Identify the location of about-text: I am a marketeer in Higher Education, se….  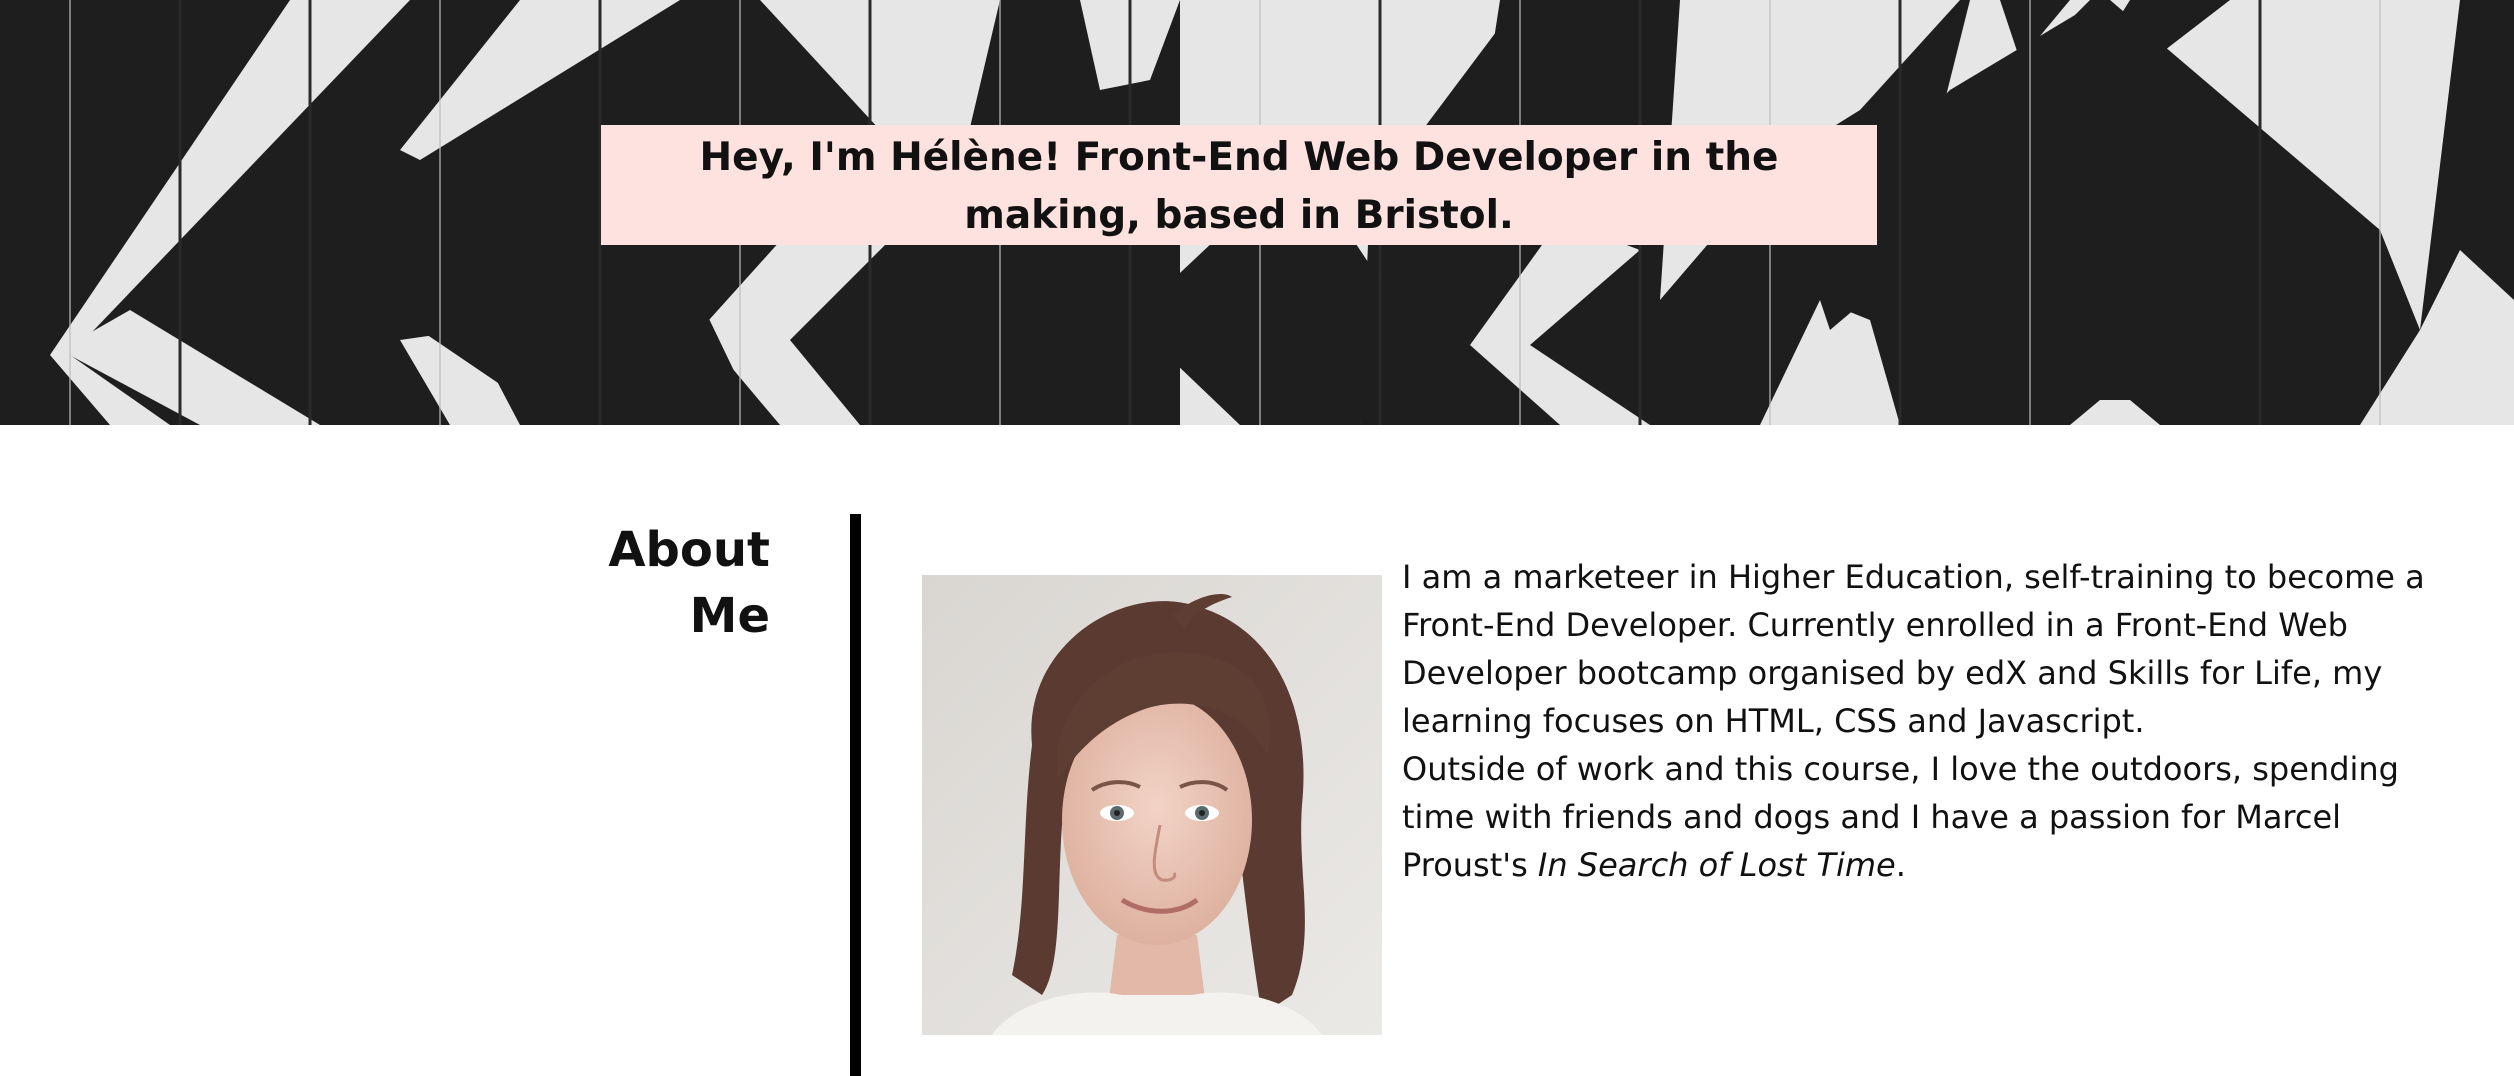
(1917, 721).